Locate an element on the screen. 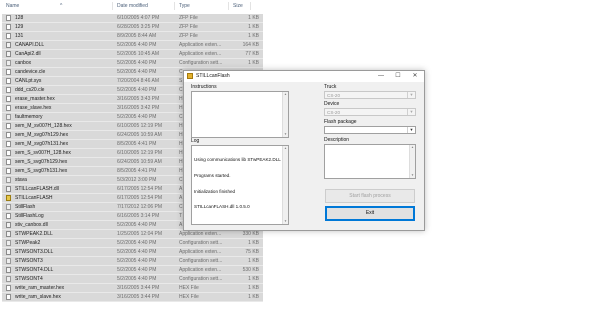  file-date: 6/24/2005 10:59 AM is located at coordinates (139, 162).